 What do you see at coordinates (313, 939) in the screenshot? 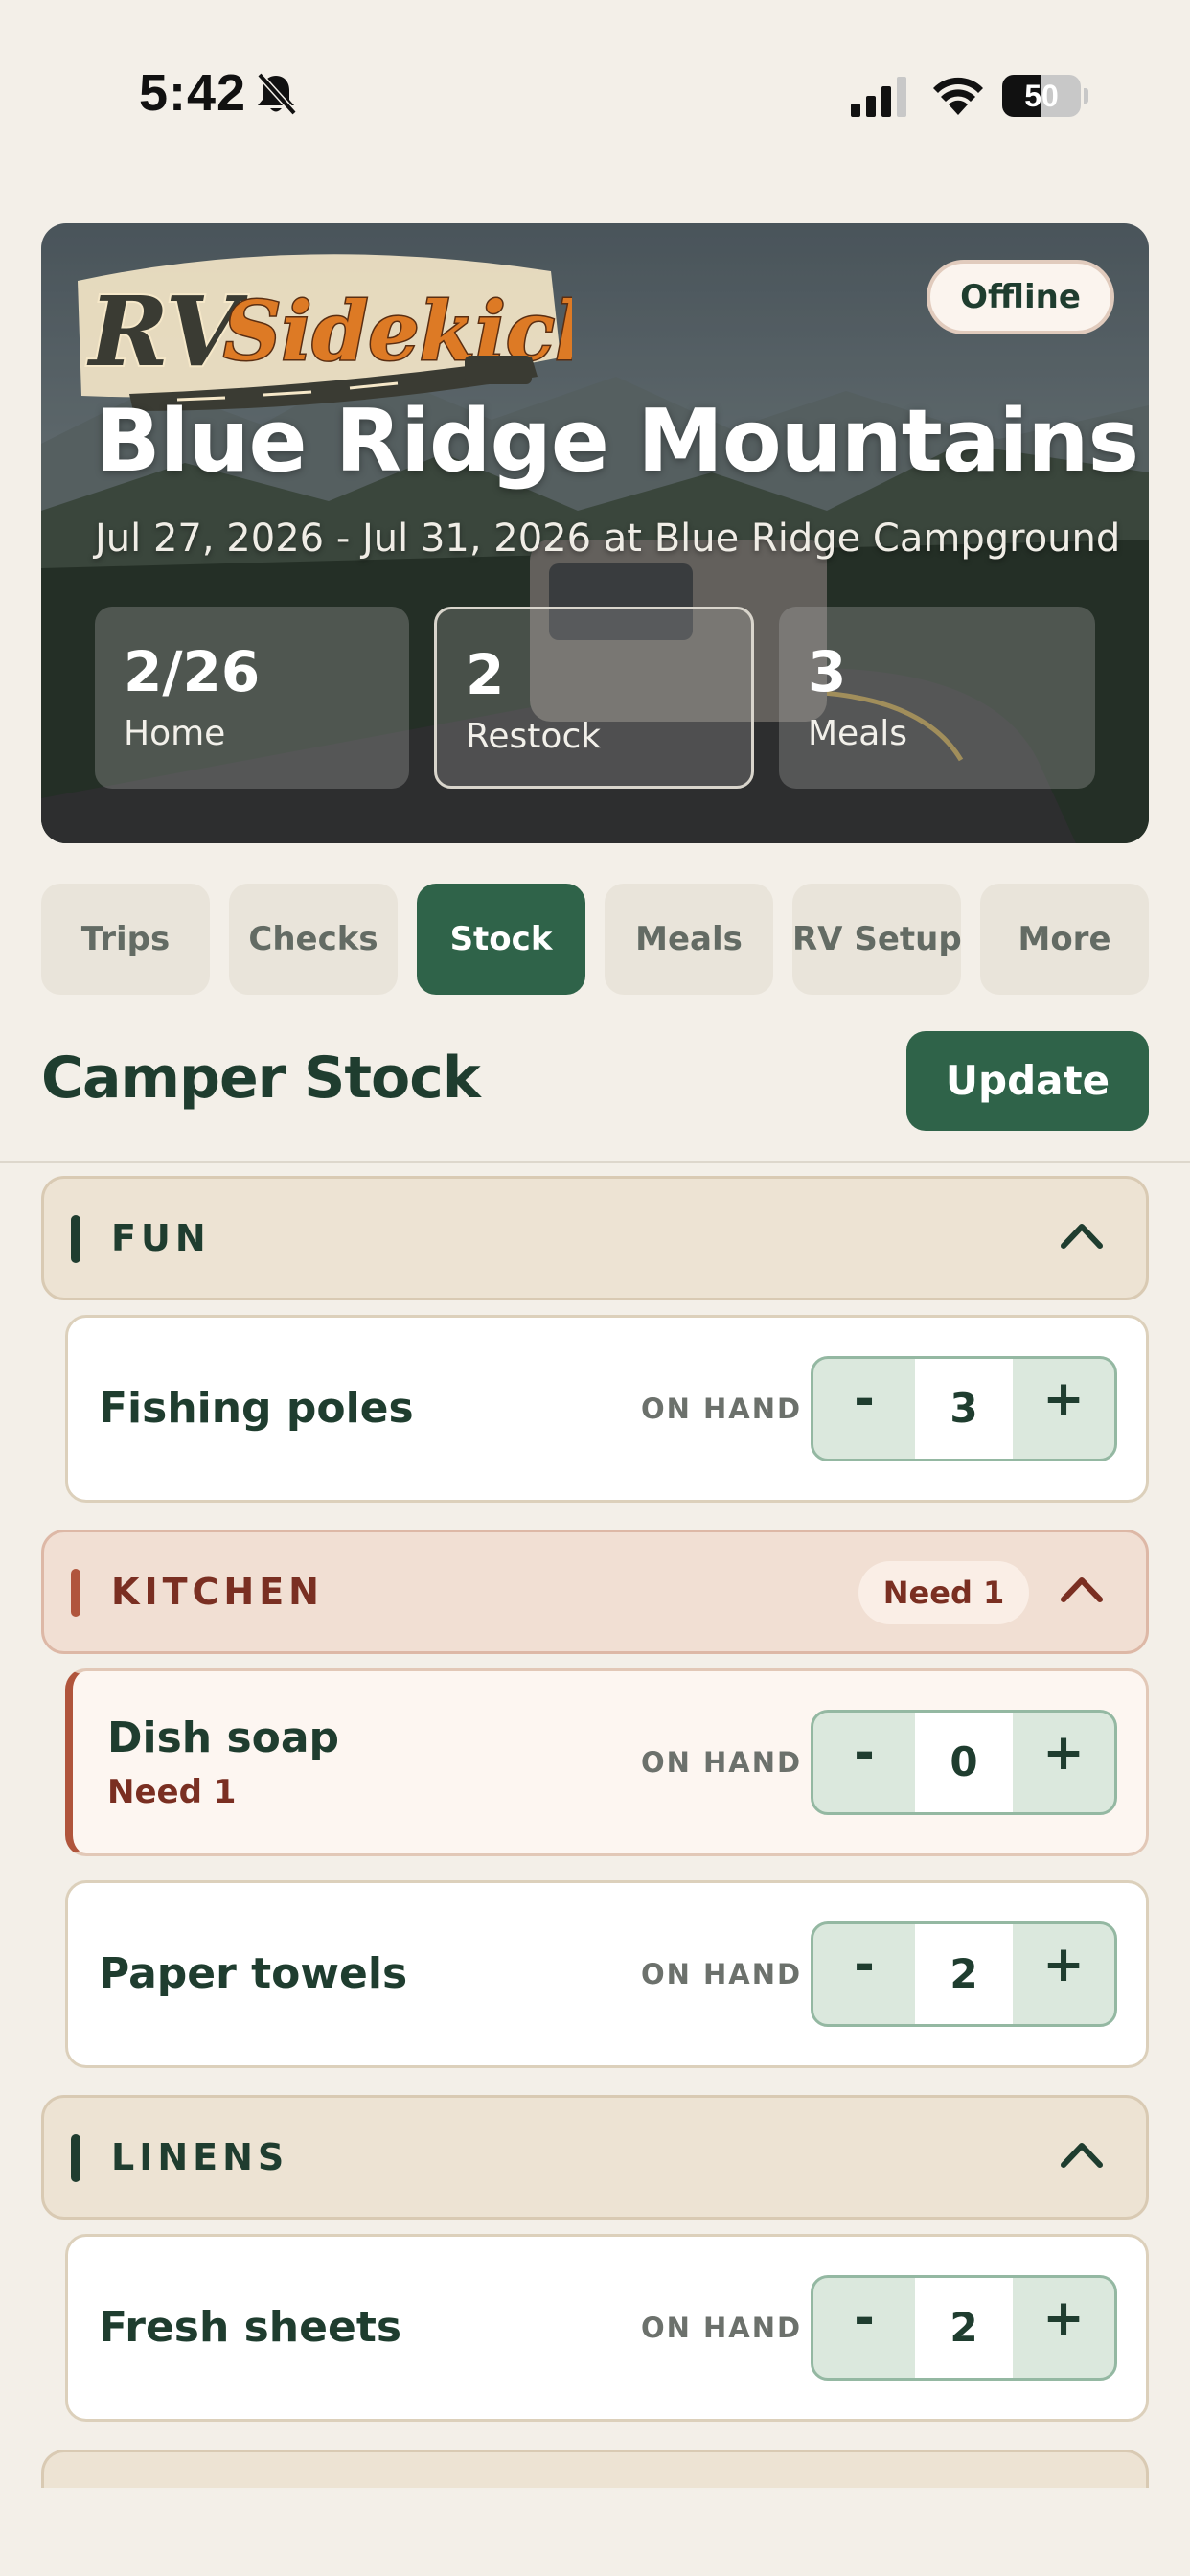
I see `tab-checks: Checks` at bounding box center [313, 939].